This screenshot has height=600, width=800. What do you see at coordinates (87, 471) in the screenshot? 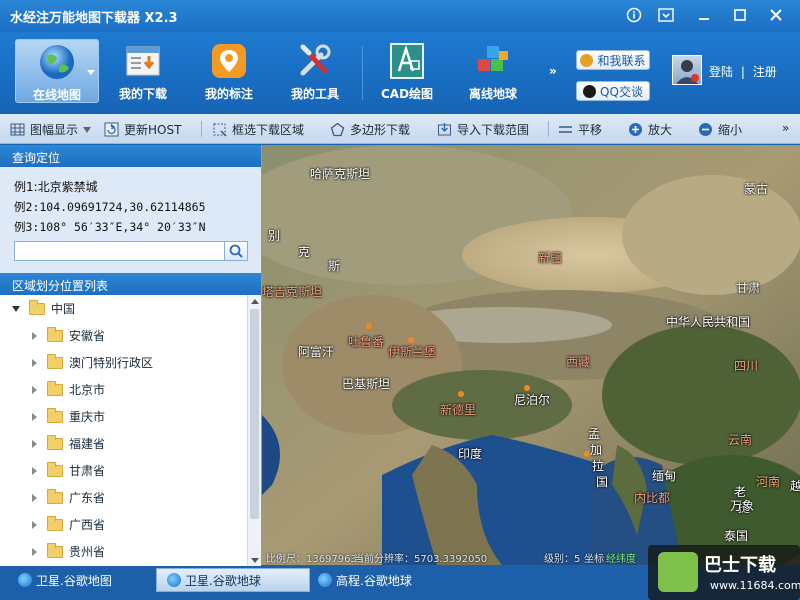
I see `tree-item-label: 甘肃省` at bounding box center [87, 471].